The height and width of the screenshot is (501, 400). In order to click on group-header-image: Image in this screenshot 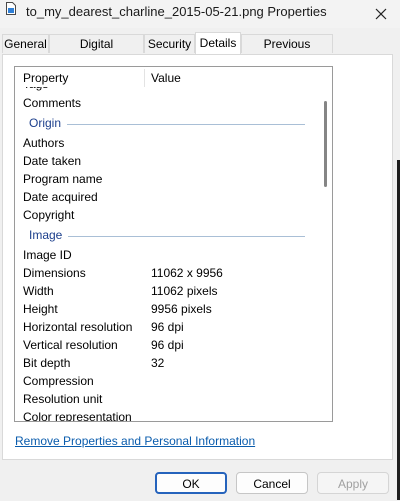, I will do `click(167, 235)`.